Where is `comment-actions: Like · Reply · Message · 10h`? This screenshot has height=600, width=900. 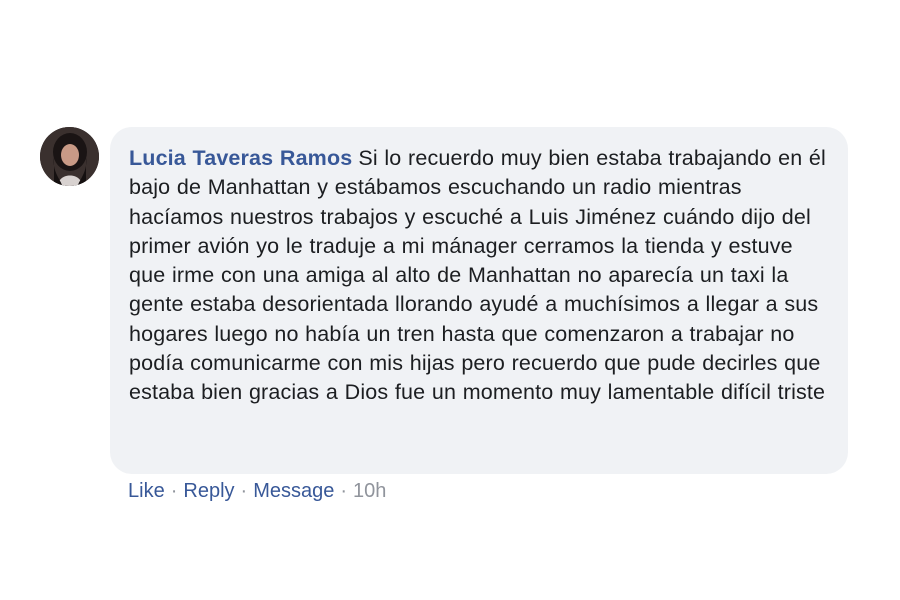
comment-actions: Like · Reply · Message · 10h is located at coordinates (257, 491).